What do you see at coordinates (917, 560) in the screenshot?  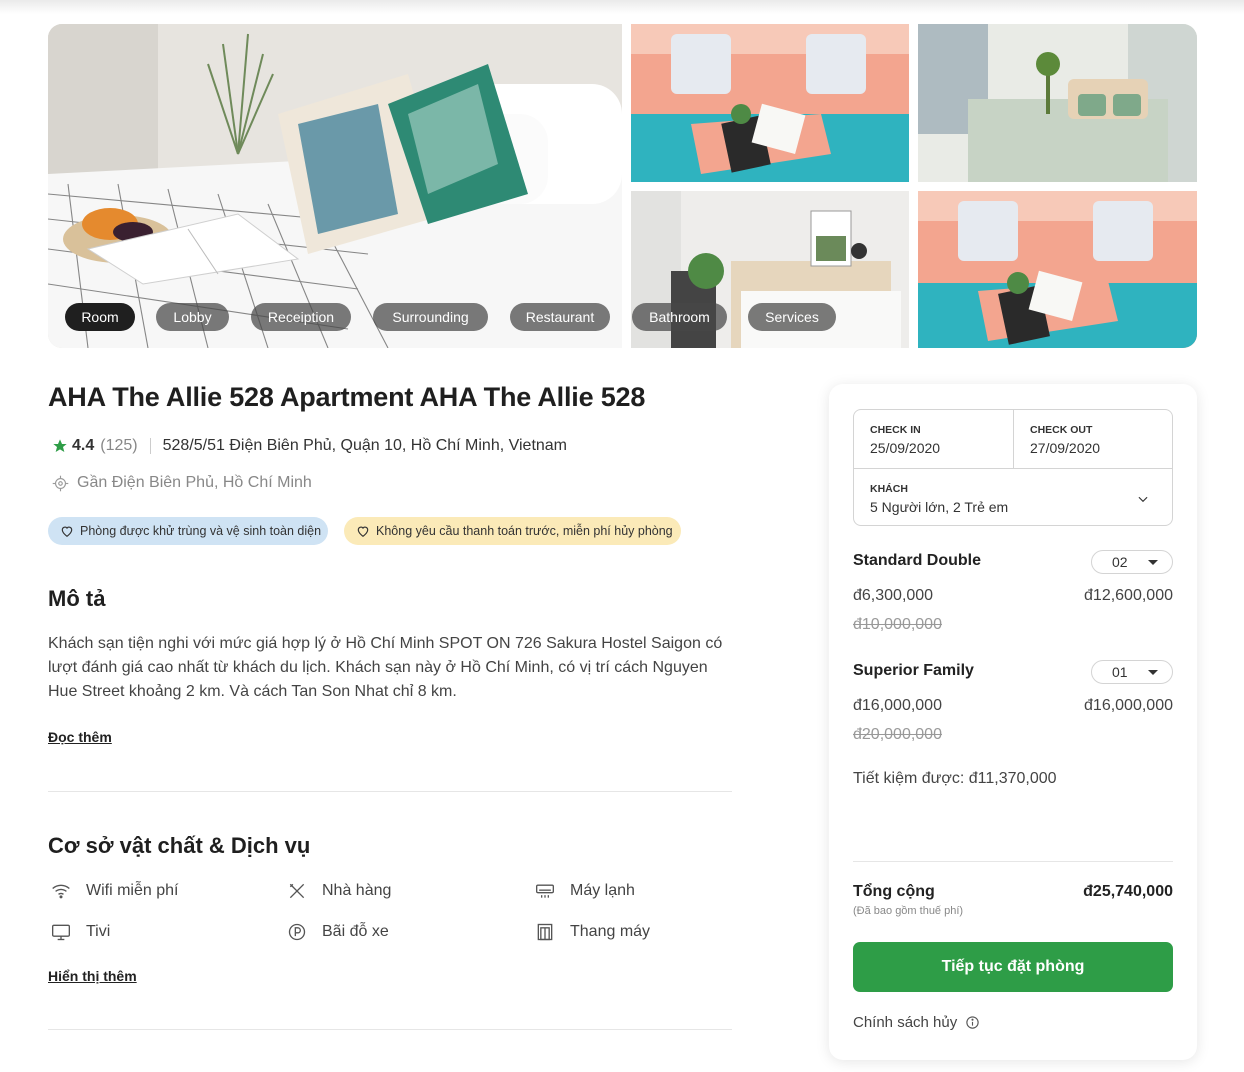 I see `room-name: Standard Double` at bounding box center [917, 560].